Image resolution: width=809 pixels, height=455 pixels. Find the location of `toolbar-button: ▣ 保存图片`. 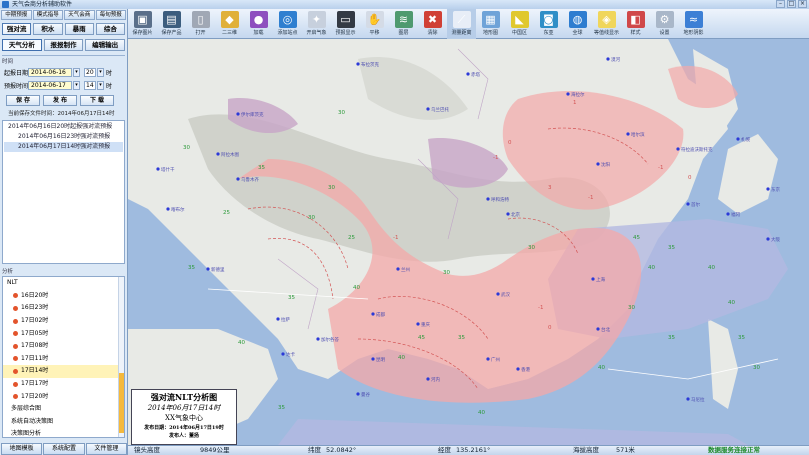

toolbar-button: ▣ 保存图片 is located at coordinates (142, 24).